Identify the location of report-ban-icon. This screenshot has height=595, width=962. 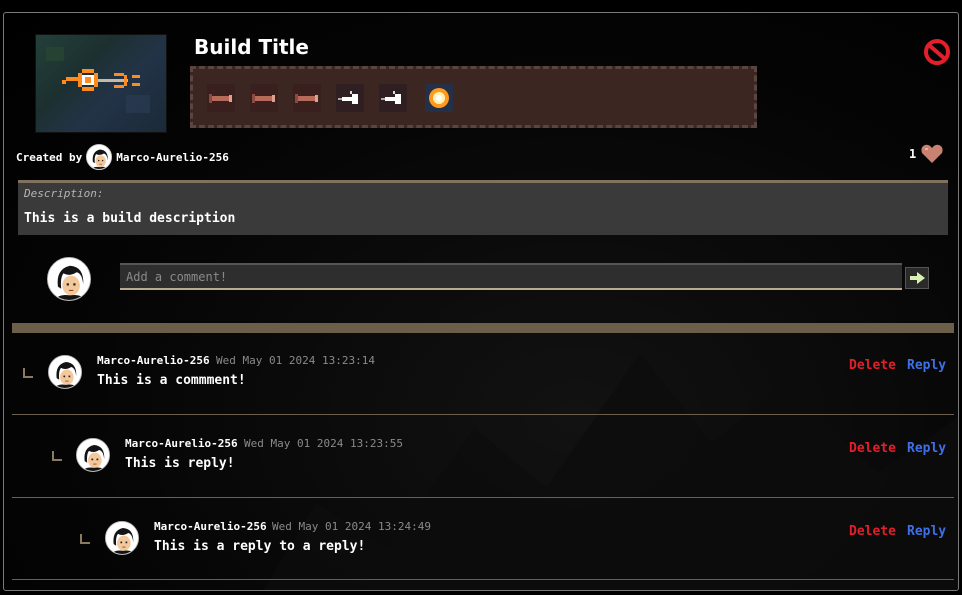
(937, 52).